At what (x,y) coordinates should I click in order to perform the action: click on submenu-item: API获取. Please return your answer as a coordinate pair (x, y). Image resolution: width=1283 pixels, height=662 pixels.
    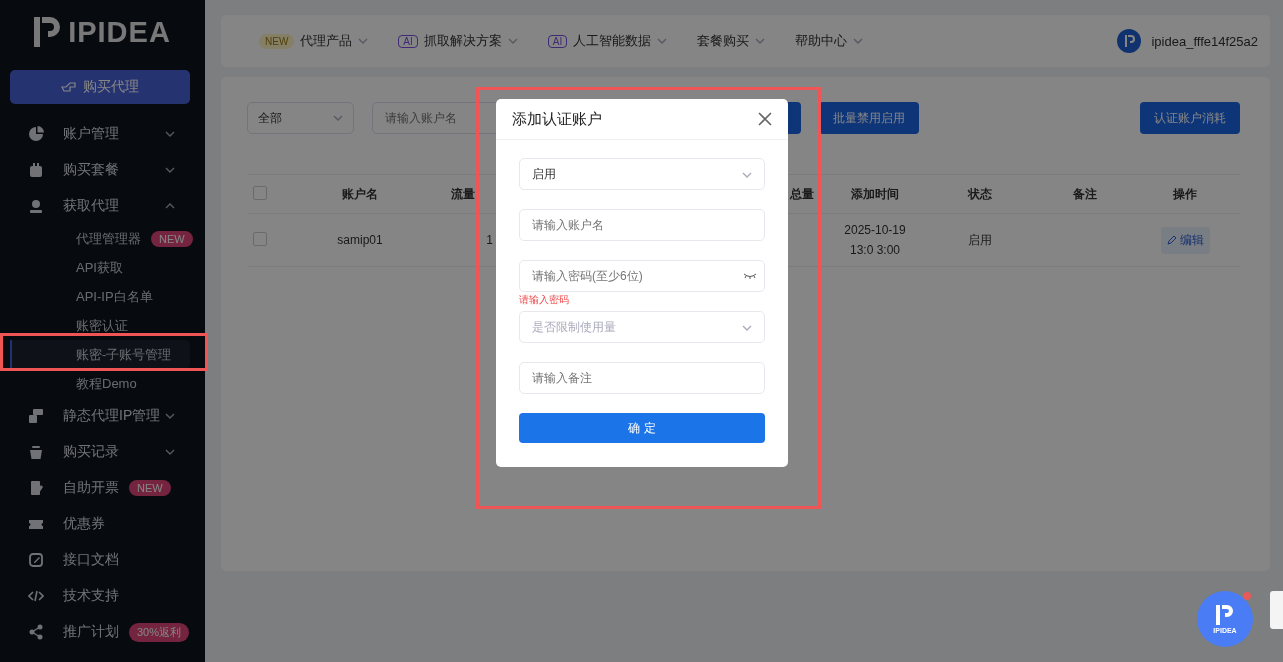
    Looking at the image, I should click on (95, 267).